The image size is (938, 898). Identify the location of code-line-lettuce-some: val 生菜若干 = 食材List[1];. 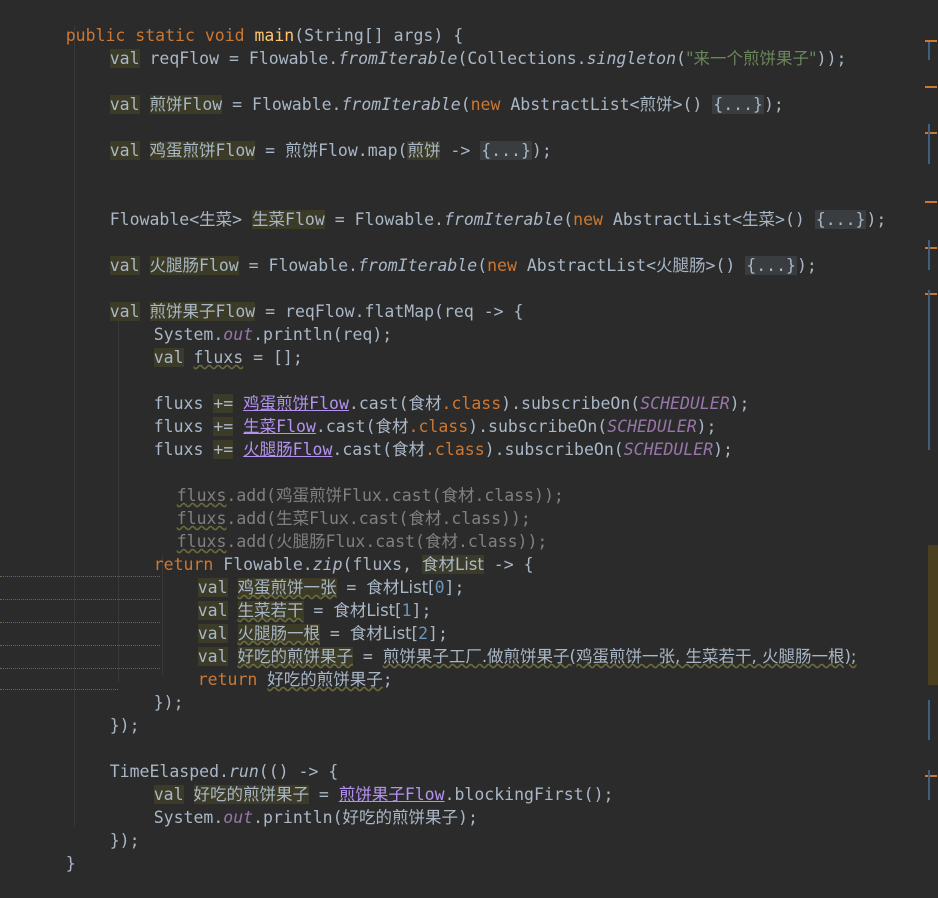
(294, 598).